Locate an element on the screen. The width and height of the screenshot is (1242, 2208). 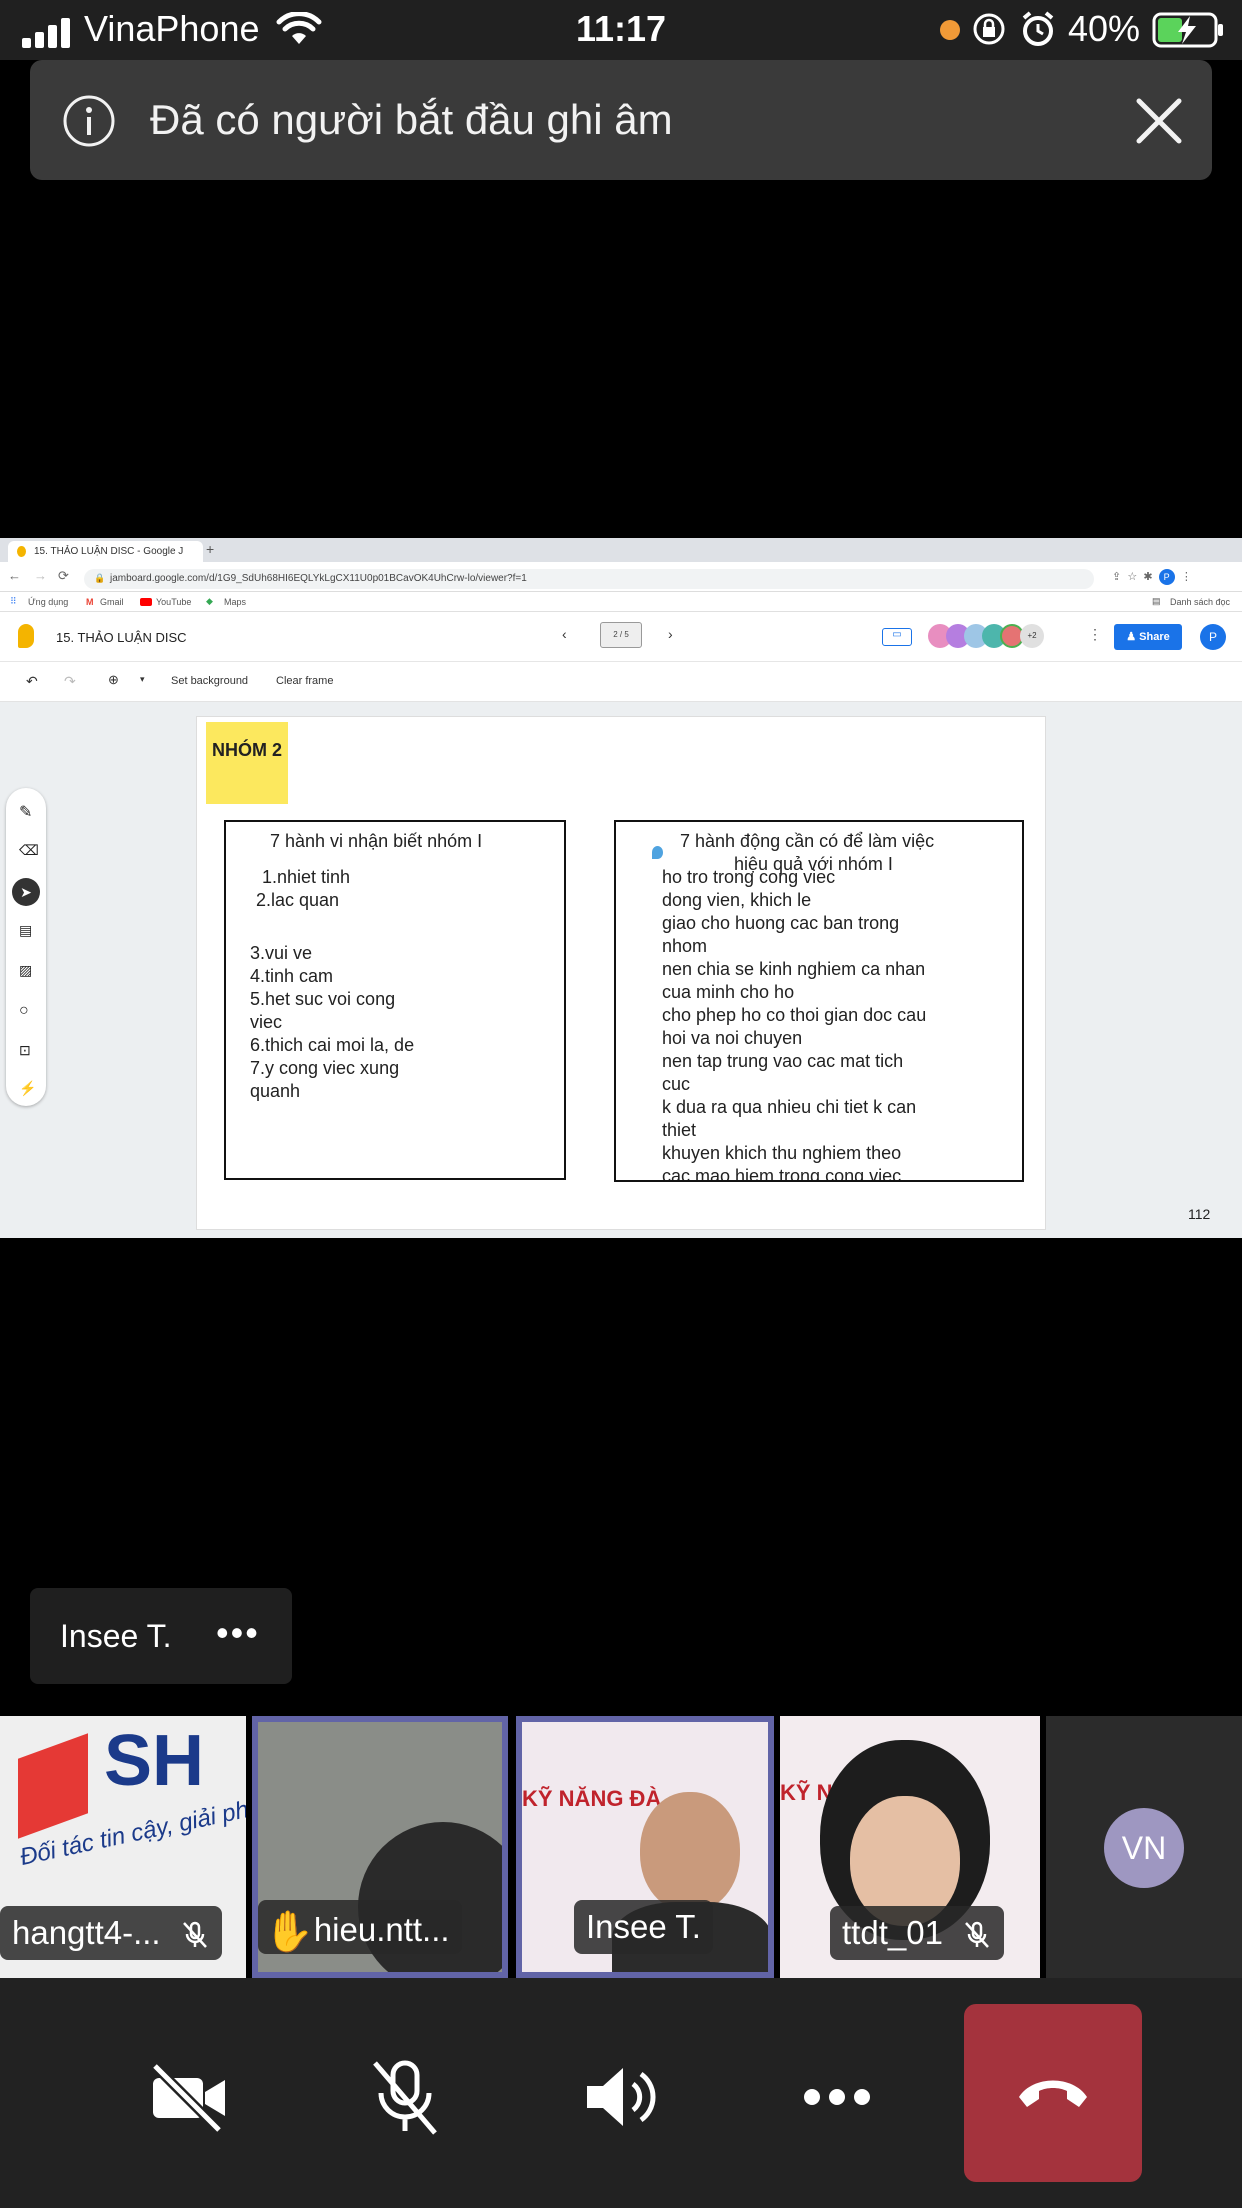
menu-dots-icon: ⋮ is located at coordinates (1186, 577).